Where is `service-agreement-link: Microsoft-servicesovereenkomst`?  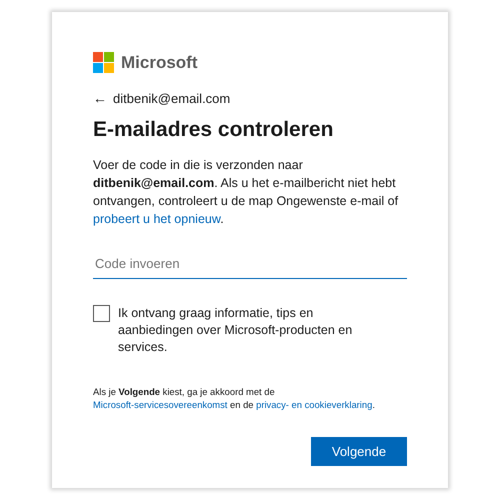
service-agreement-link: Microsoft-servicesovereenkomst is located at coordinates (160, 404).